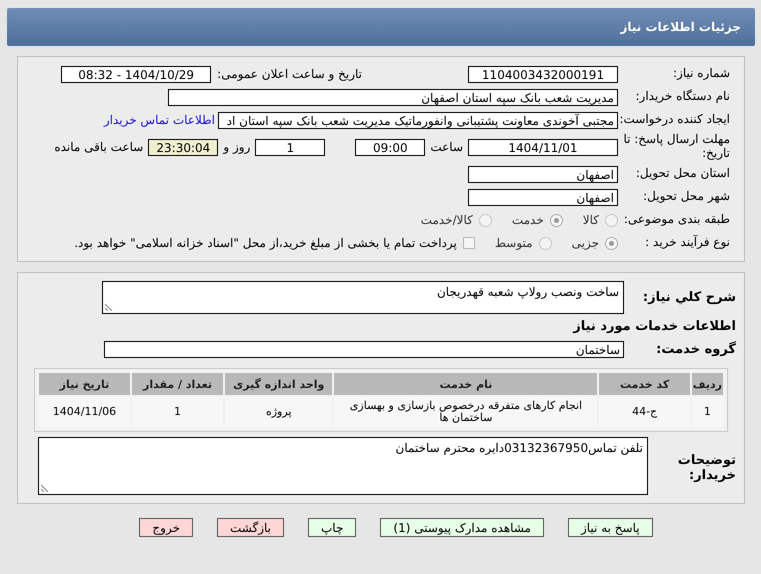 This screenshot has height=574, width=761. I want to click on table-cell: انجام کارهای متفرقه درخصوص بازسازی و بهسازی ساختمان ها, so click(466, 412).